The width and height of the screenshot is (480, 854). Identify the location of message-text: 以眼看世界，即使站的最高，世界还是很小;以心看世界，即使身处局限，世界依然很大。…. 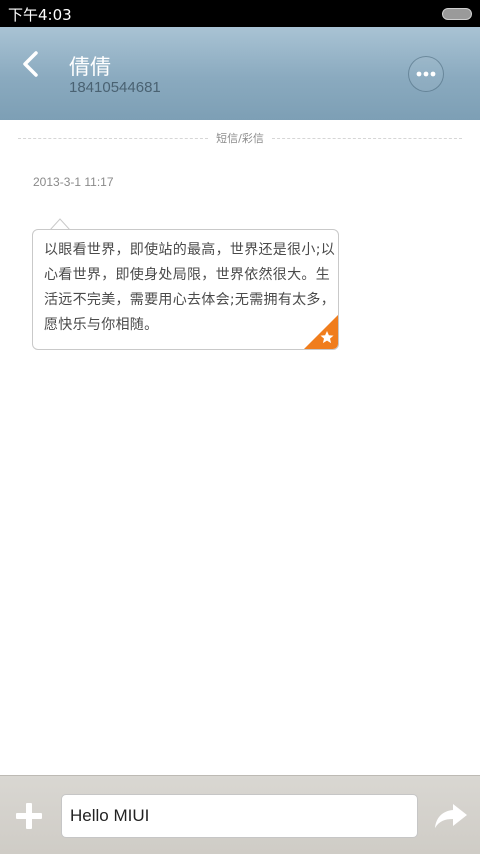
(190, 287).